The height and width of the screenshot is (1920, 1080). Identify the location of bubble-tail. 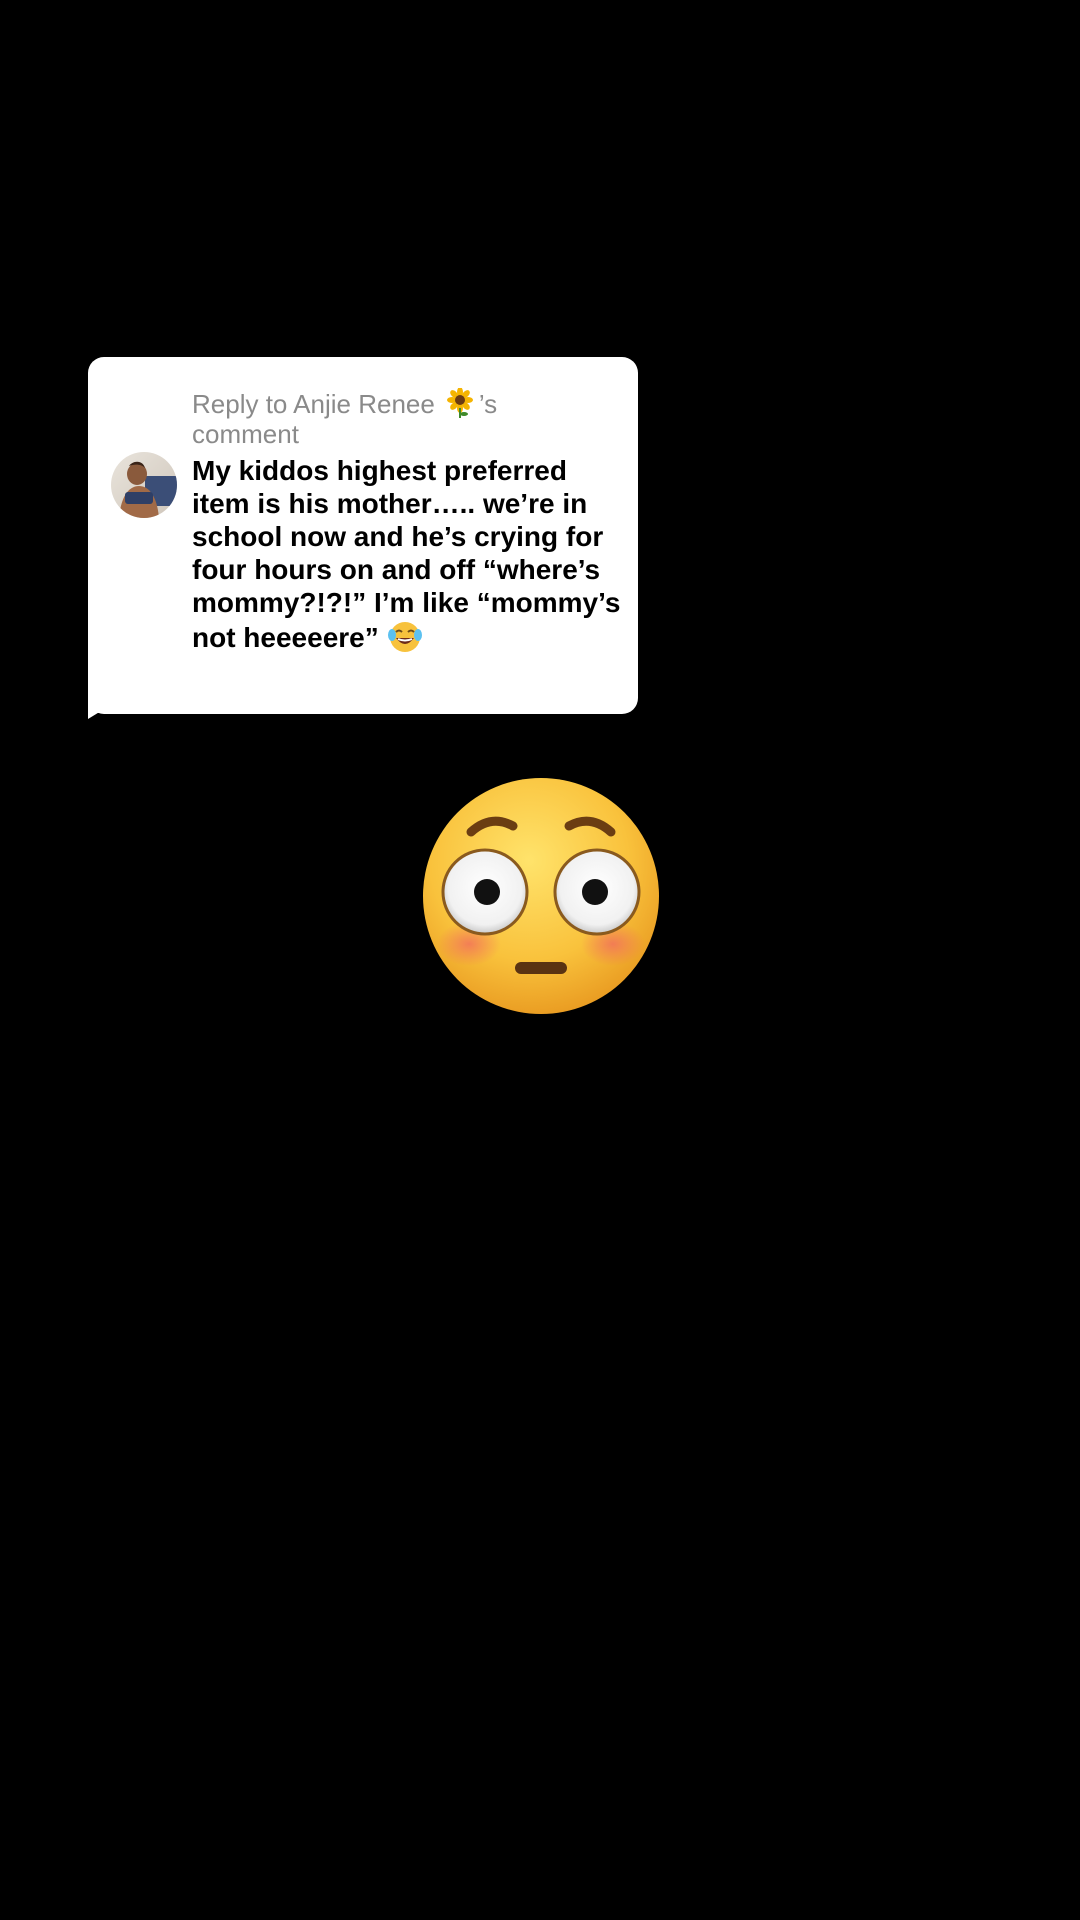
(106, 708).